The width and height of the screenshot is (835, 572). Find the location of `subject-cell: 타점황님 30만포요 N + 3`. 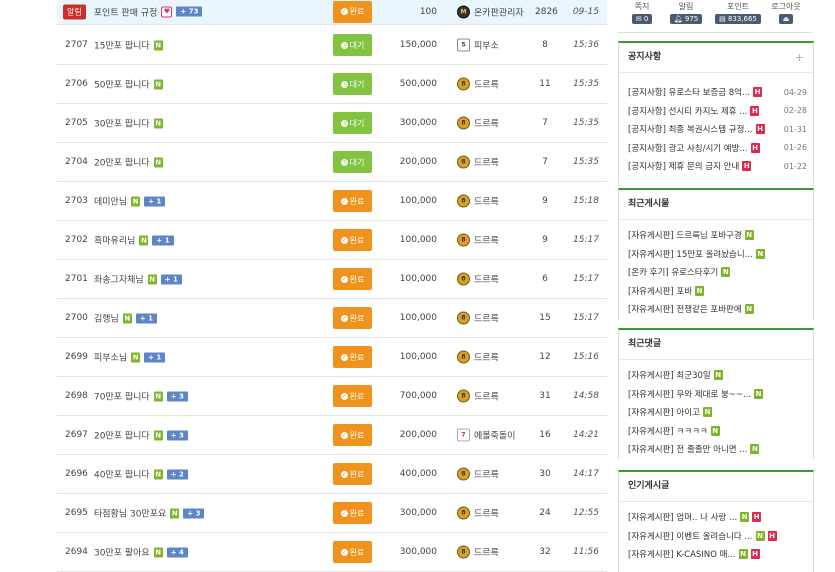

subject-cell: 타점황님 30만포요 N + 3 is located at coordinates (149, 513).